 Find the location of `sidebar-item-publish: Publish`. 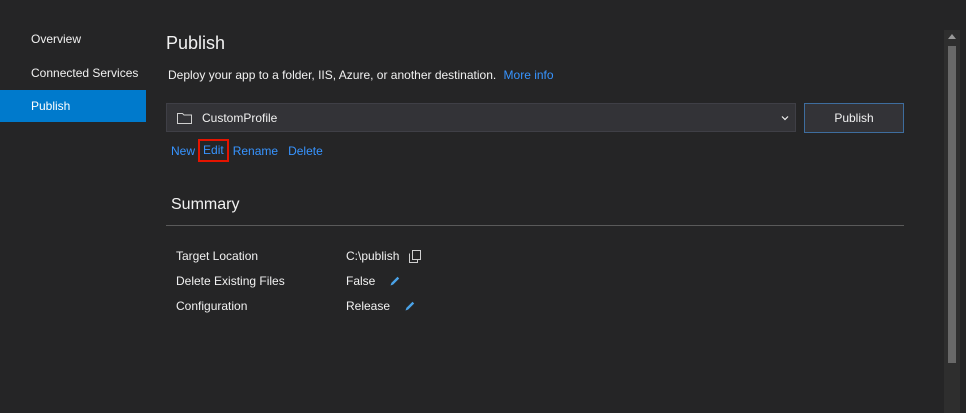

sidebar-item-publish: Publish is located at coordinates (73, 106).